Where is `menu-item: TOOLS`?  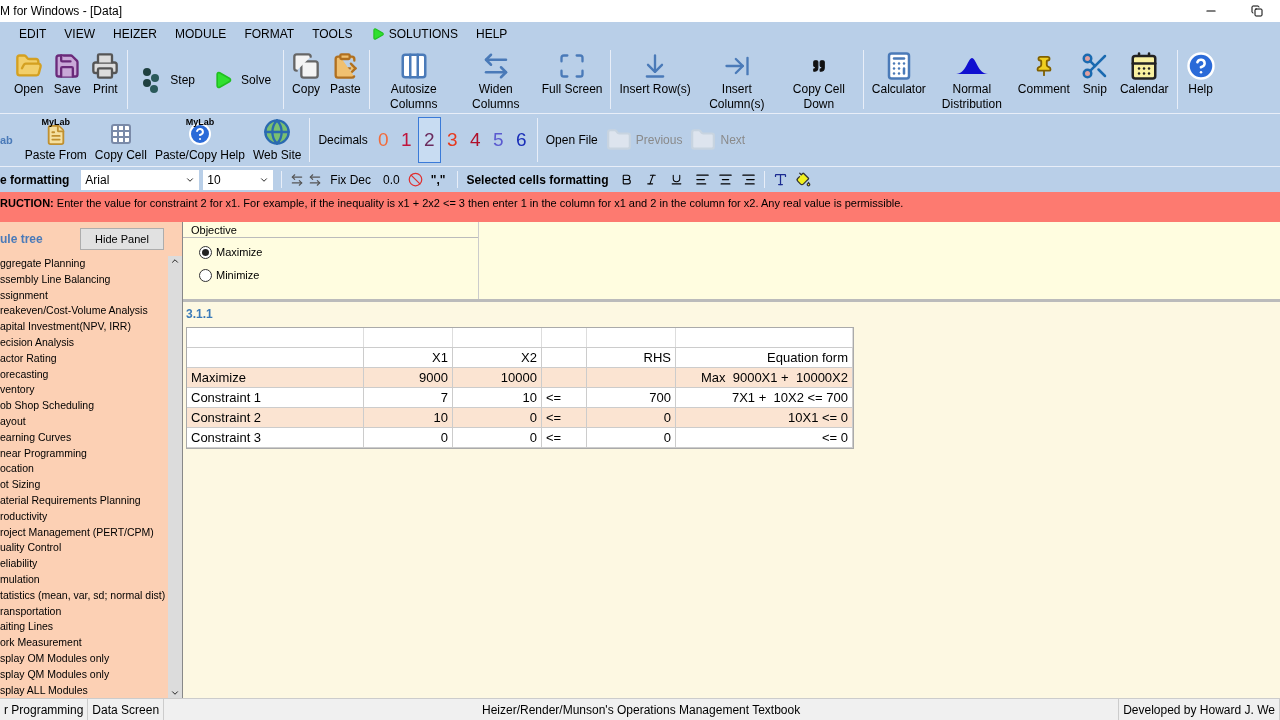 menu-item: TOOLS is located at coordinates (332, 34).